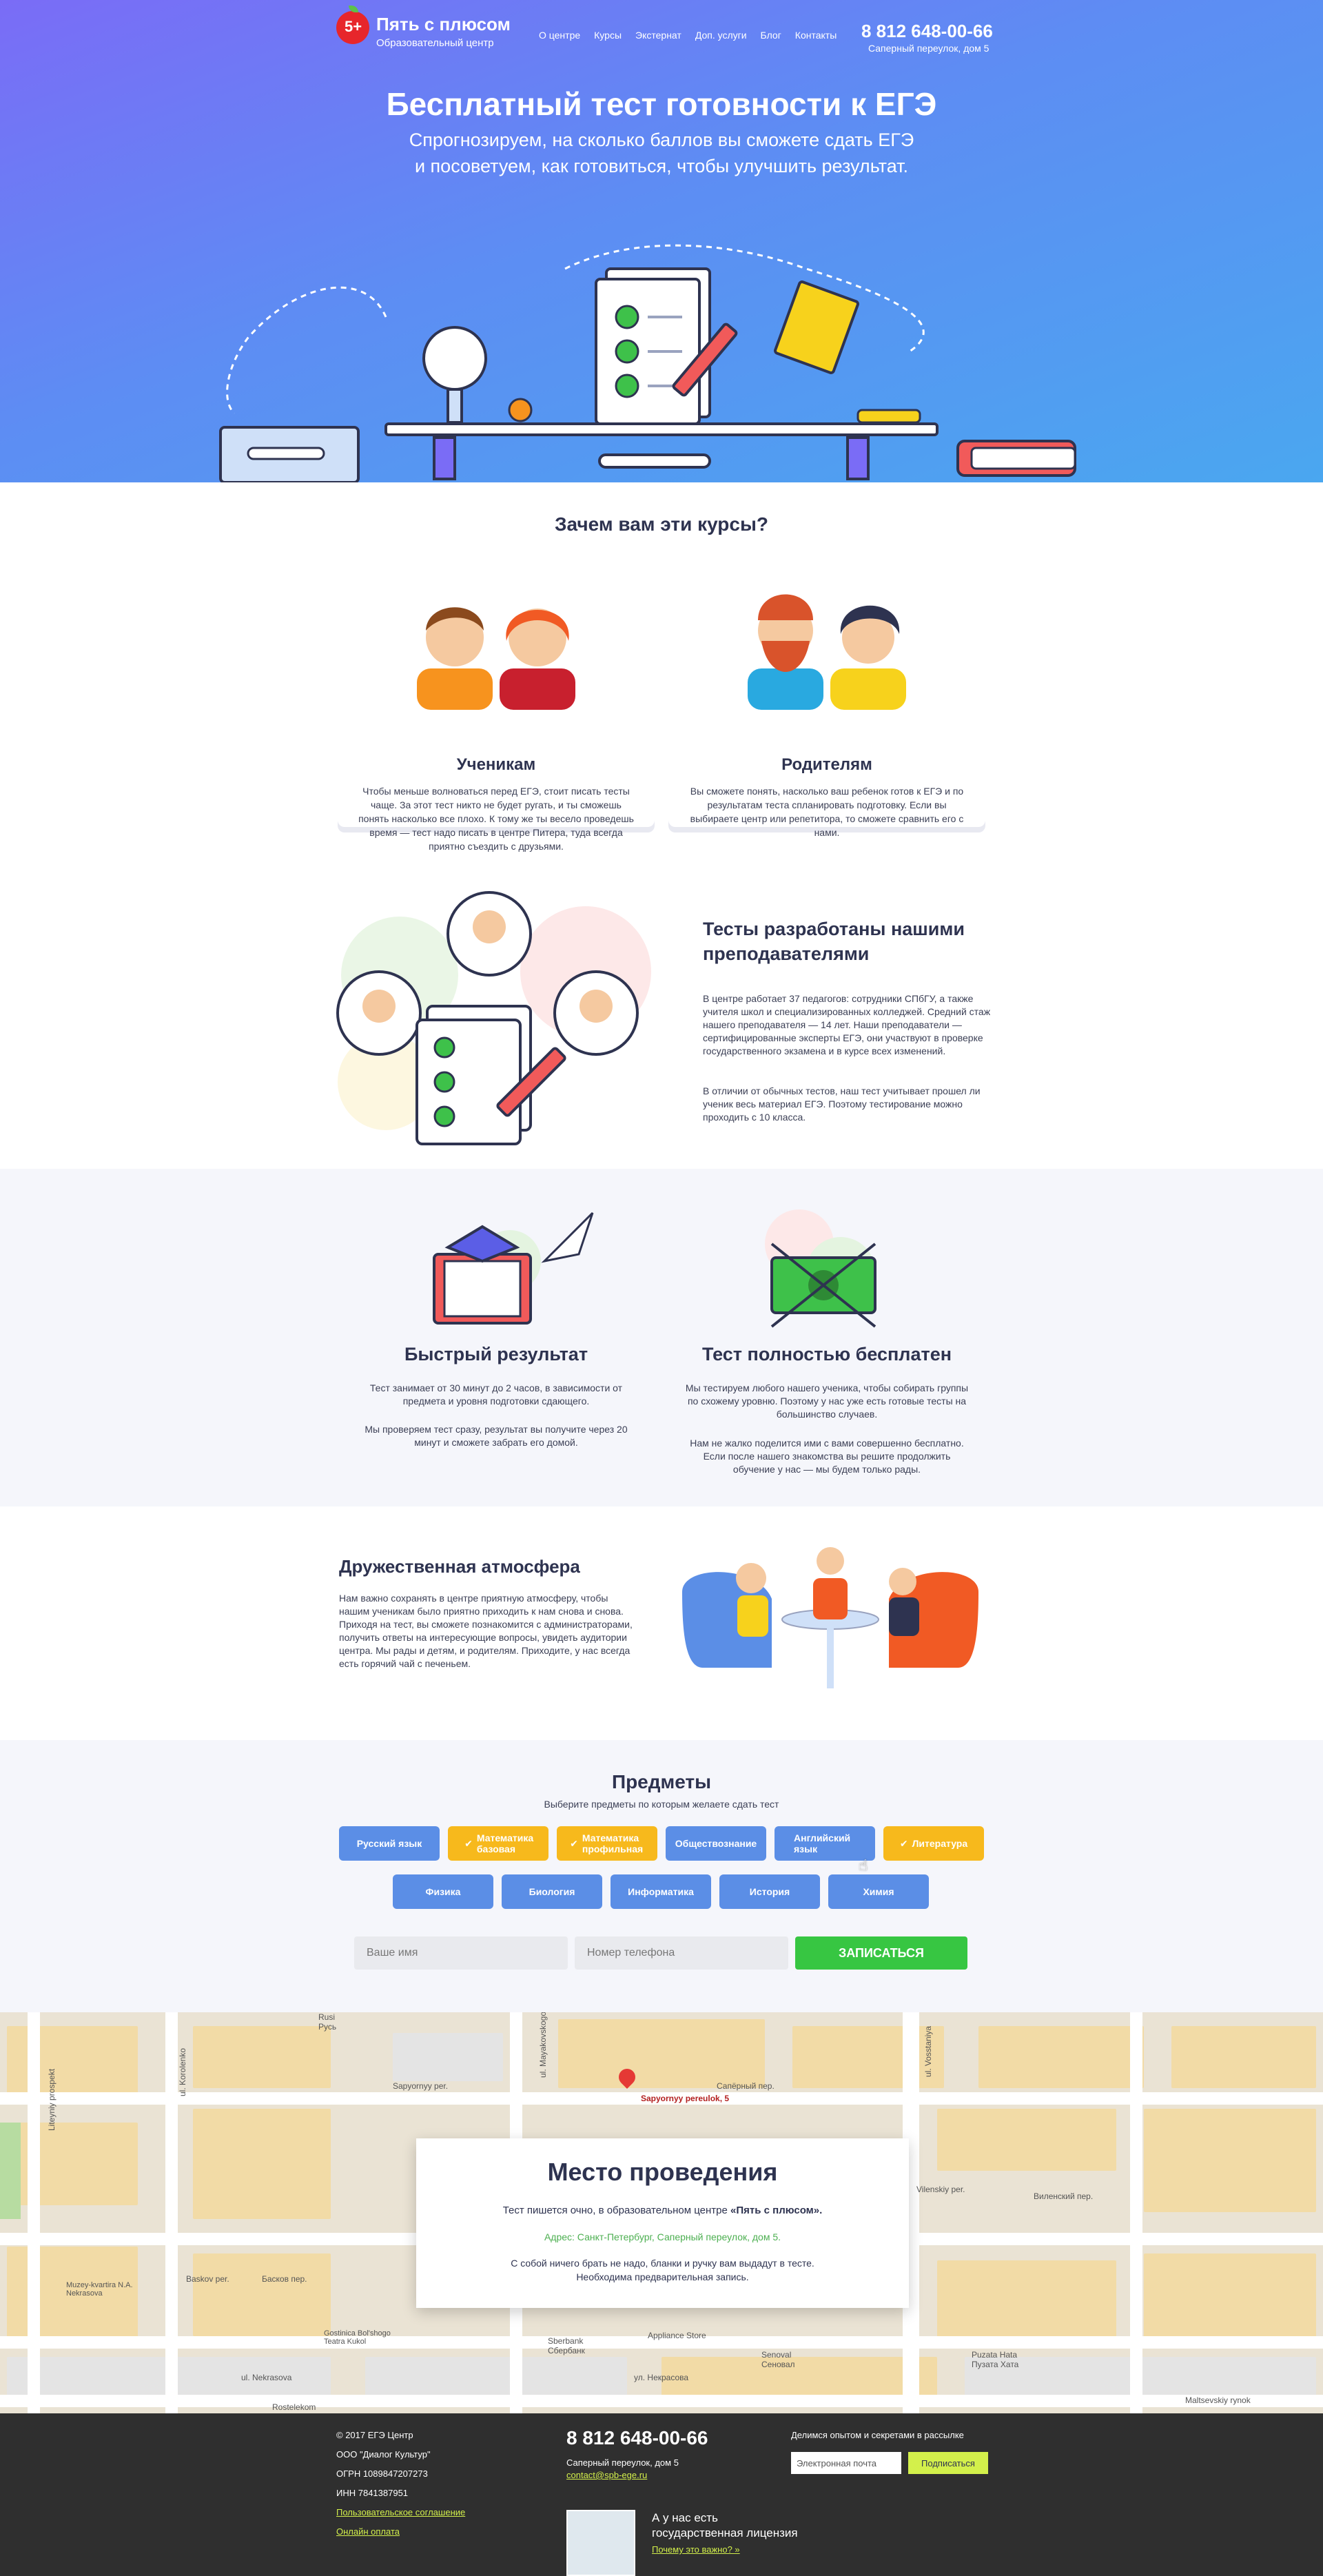 The width and height of the screenshot is (1323, 2576). What do you see at coordinates (940, 1843) in the screenshot?
I see `subject-literature-label: Литература` at bounding box center [940, 1843].